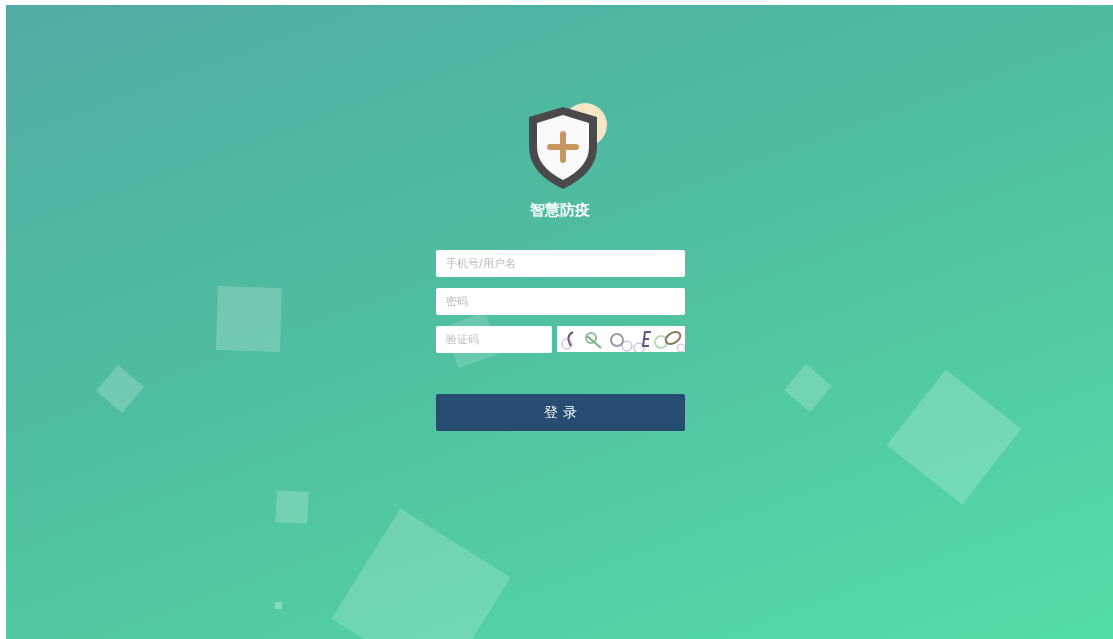  What do you see at coordinates (560, 263) in the screenshot?
I see `username-field: 手机号/用户名` at bounding box center [560, 263].